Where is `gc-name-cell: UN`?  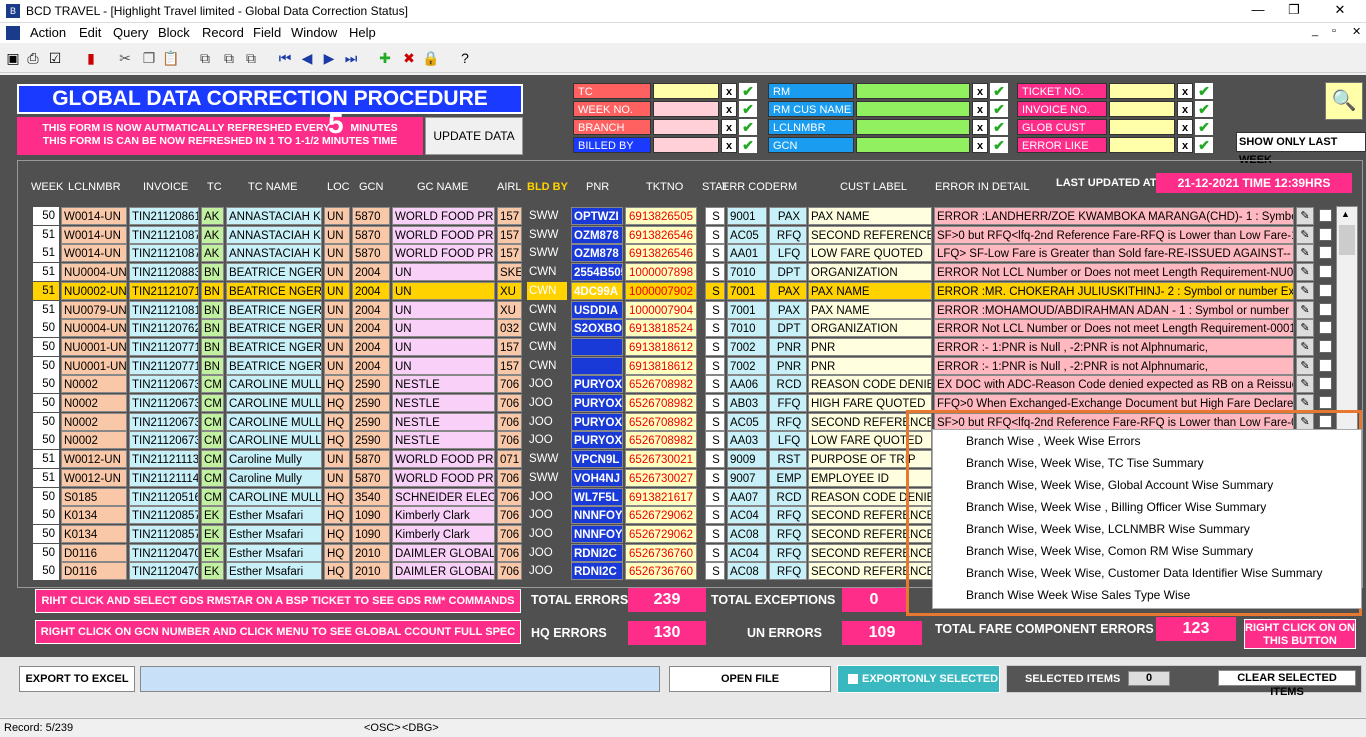
gc-name-cell: UN is located at coordinates (443, 346).